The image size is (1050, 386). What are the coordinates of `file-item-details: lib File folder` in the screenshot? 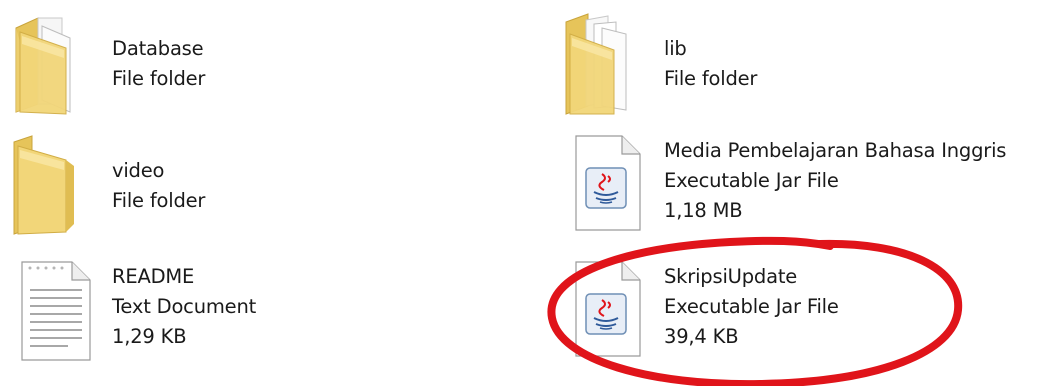 It's located at (710, 64).